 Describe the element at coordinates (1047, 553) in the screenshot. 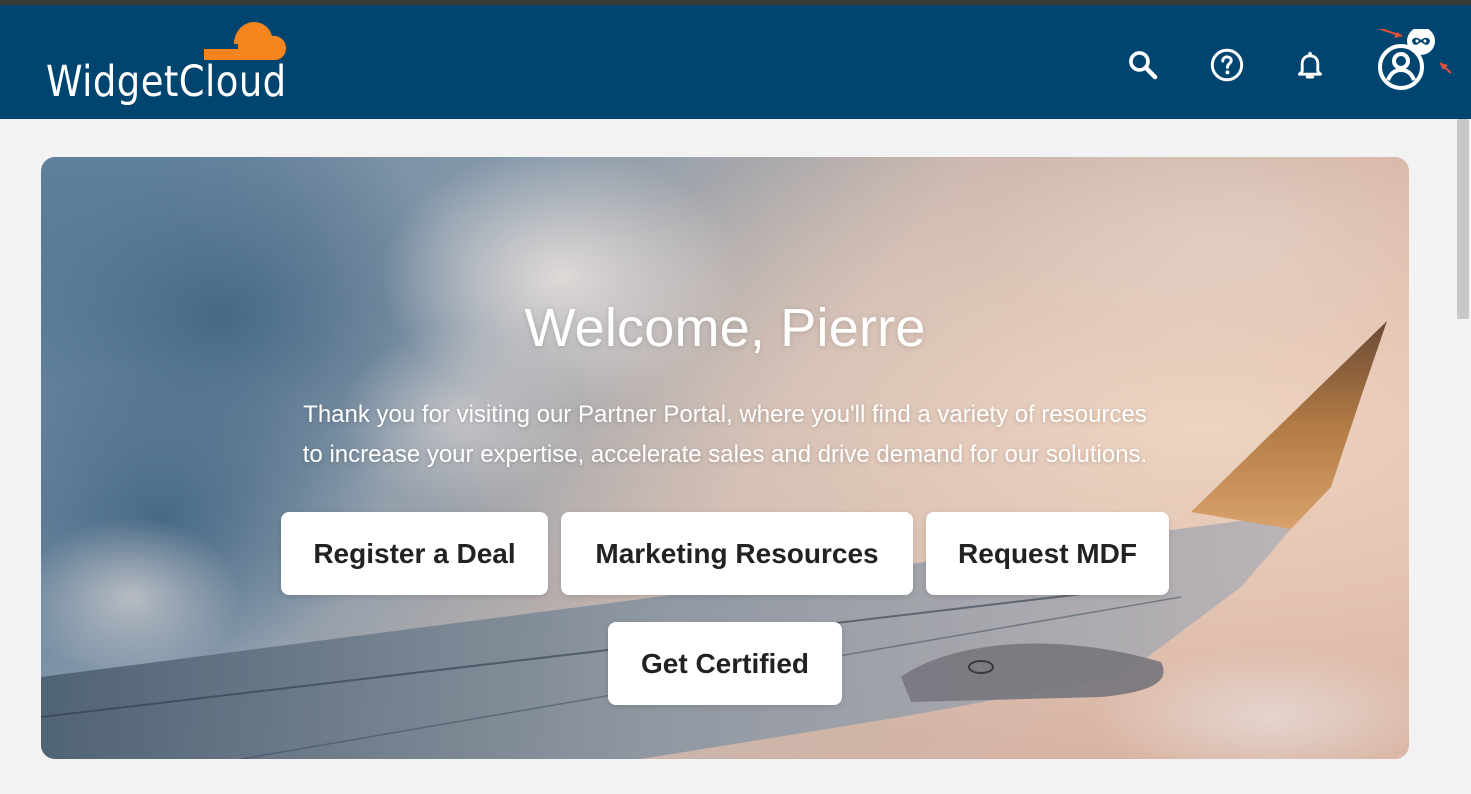

I see `request-mdf-button: Request MDF` at that location.